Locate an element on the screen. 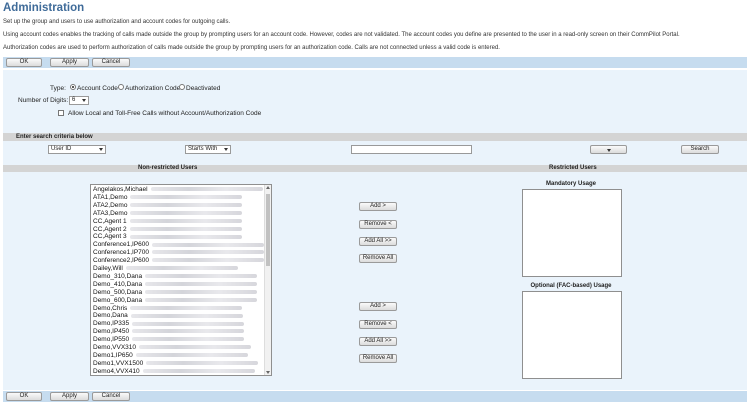  search-mode-select: Starts With is located at coordinates (208, 149).